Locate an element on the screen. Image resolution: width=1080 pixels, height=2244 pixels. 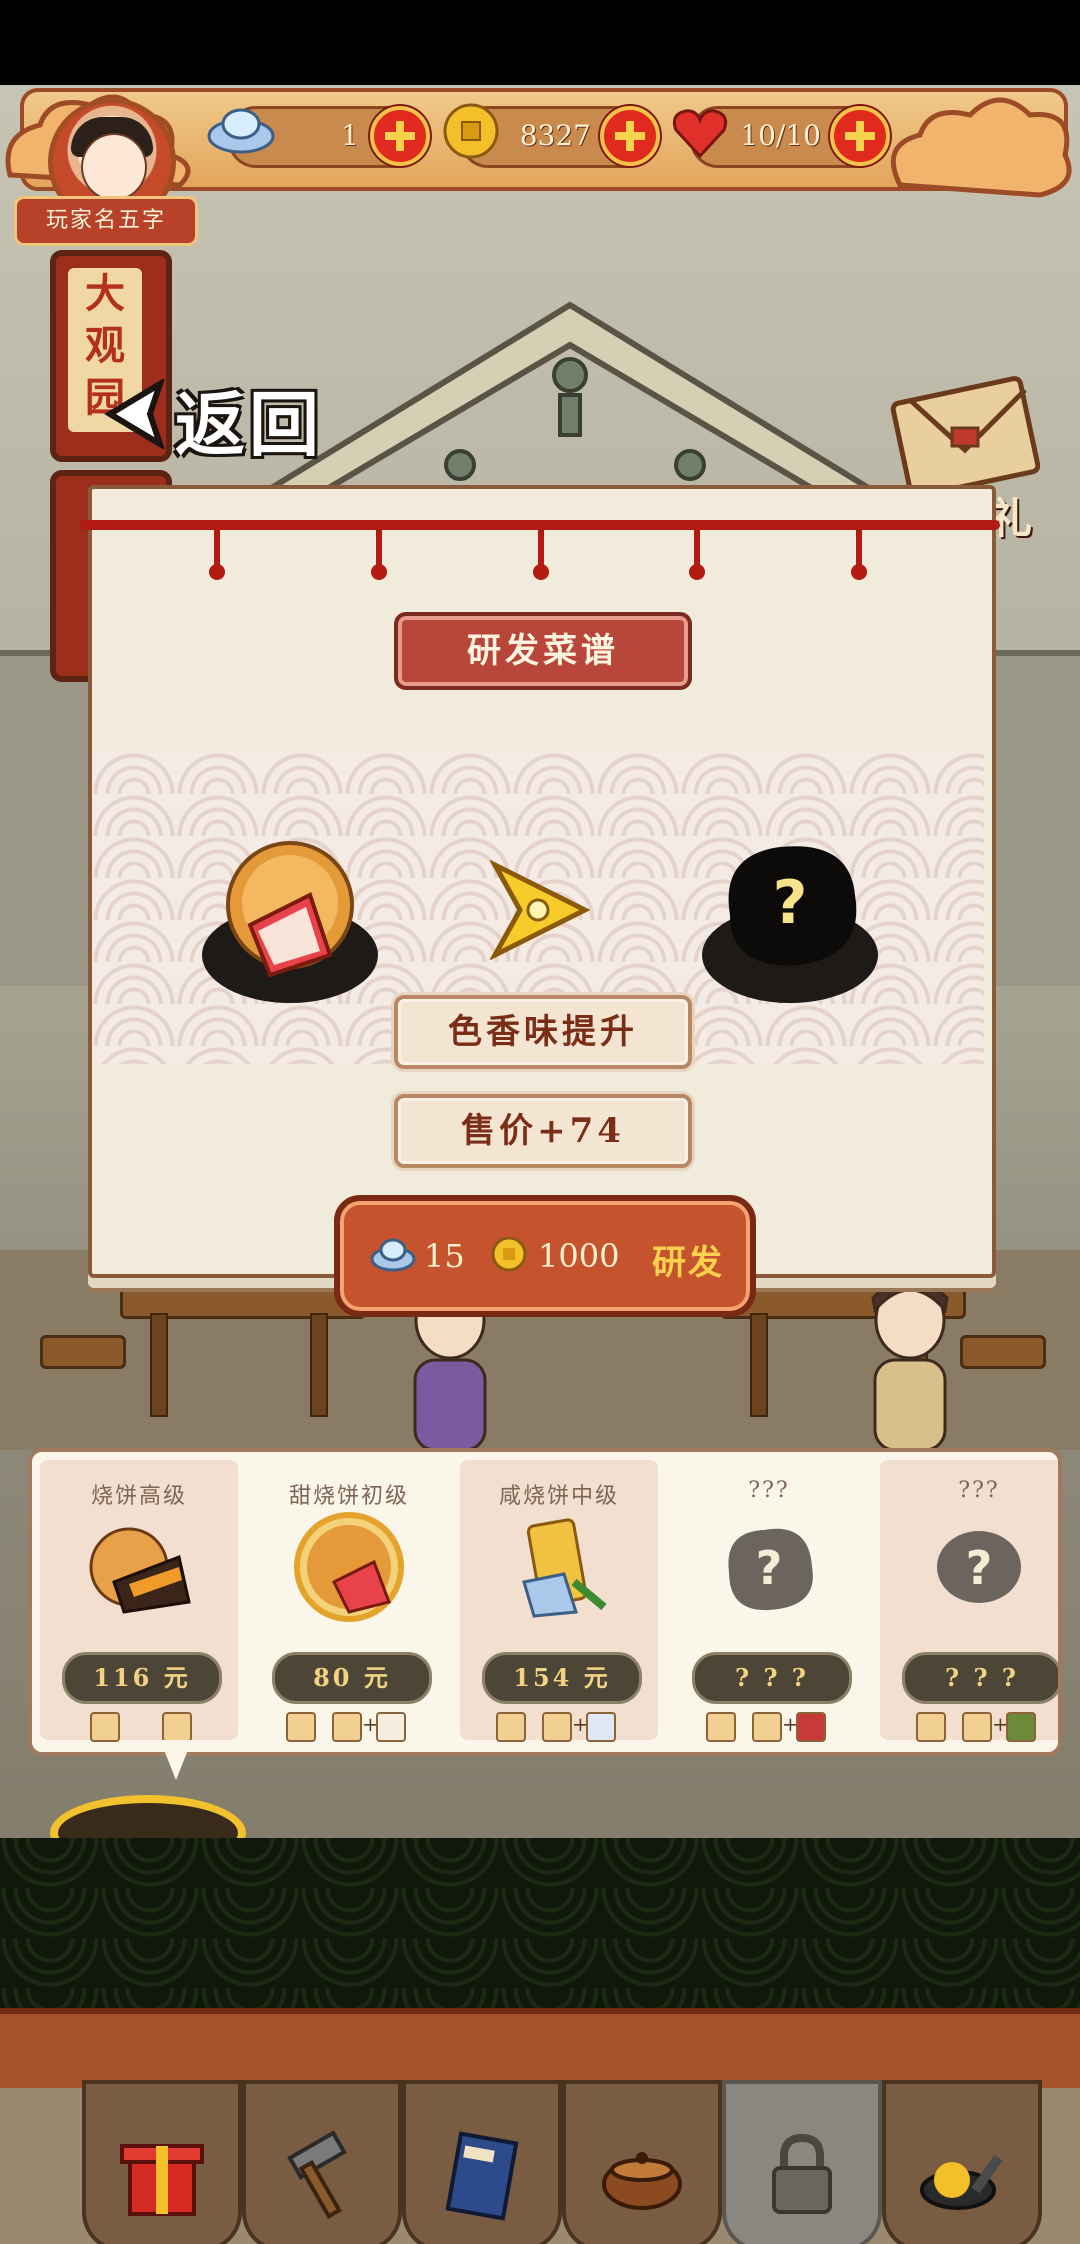
nav-tab-locked is located at coordinates (802, 2162).